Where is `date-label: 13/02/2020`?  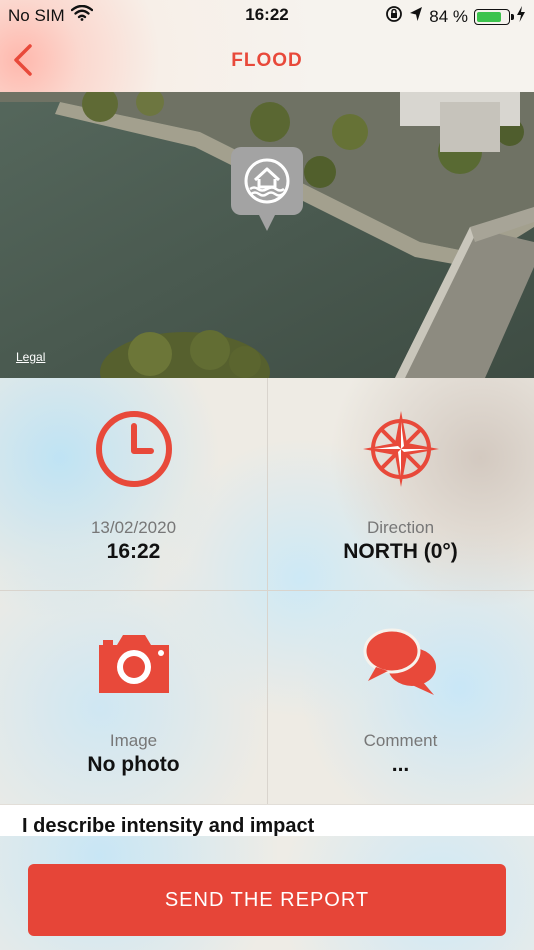
date-label: 13/02/2020 is located at coordinates (133, 527).